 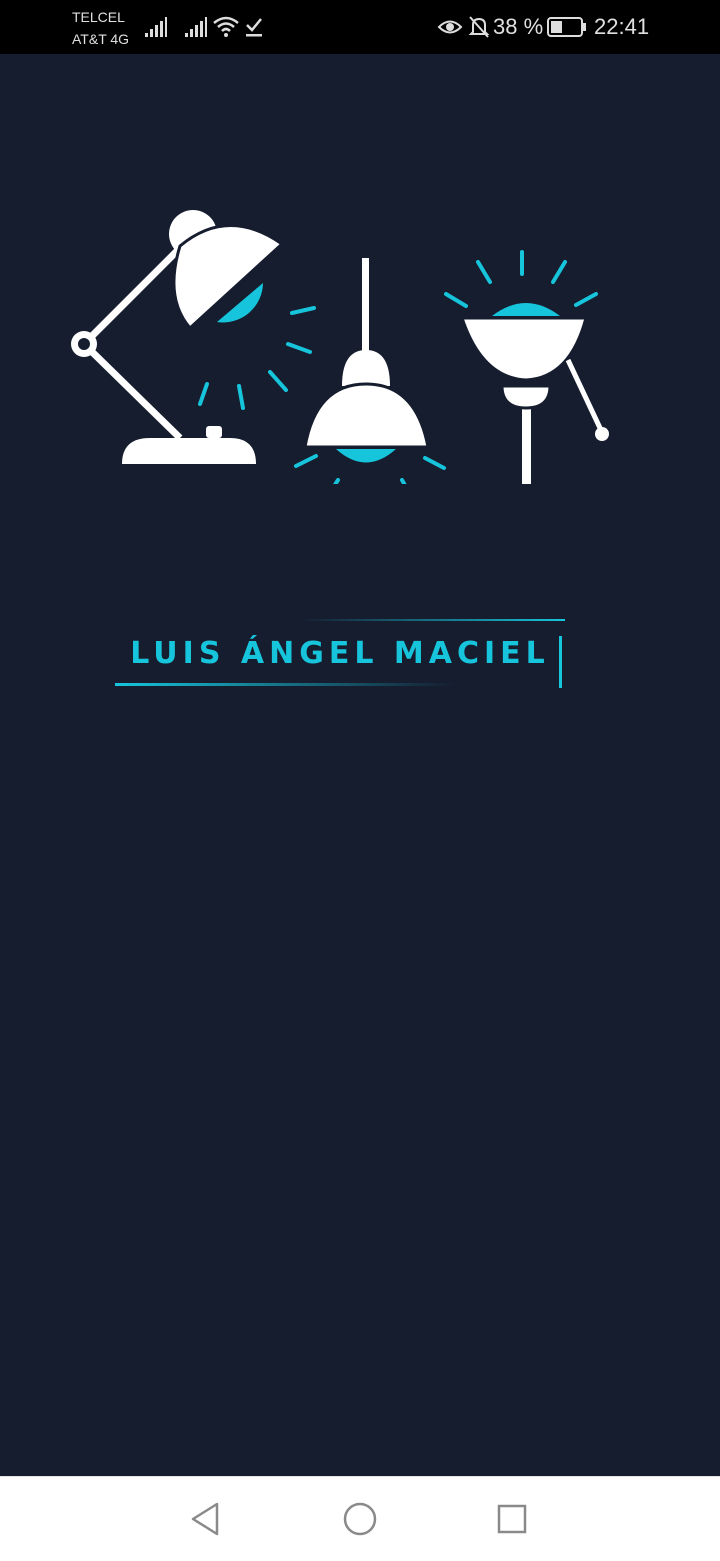 I want to click on eye-comfort-icon, so click(x=450, y=27).